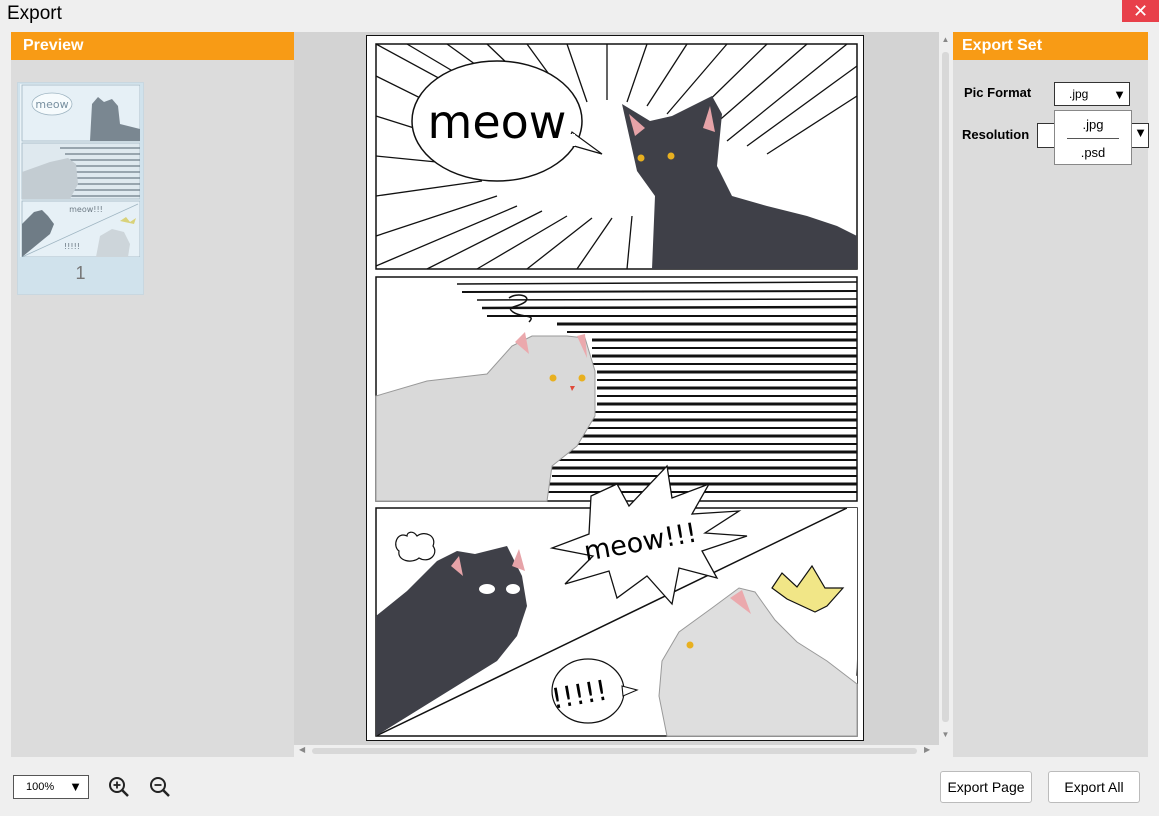  Describe the element at coordinates (34, 13) in the screenshot. I see `window-title: Export` at that location.